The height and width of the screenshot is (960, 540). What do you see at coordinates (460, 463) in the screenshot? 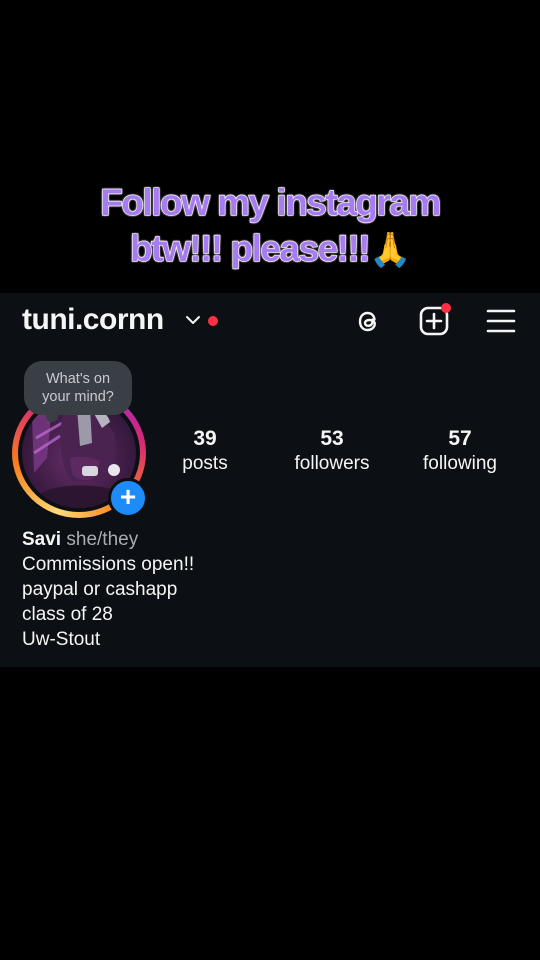
I see `stat-label: following` at bounding box center [460, 463].